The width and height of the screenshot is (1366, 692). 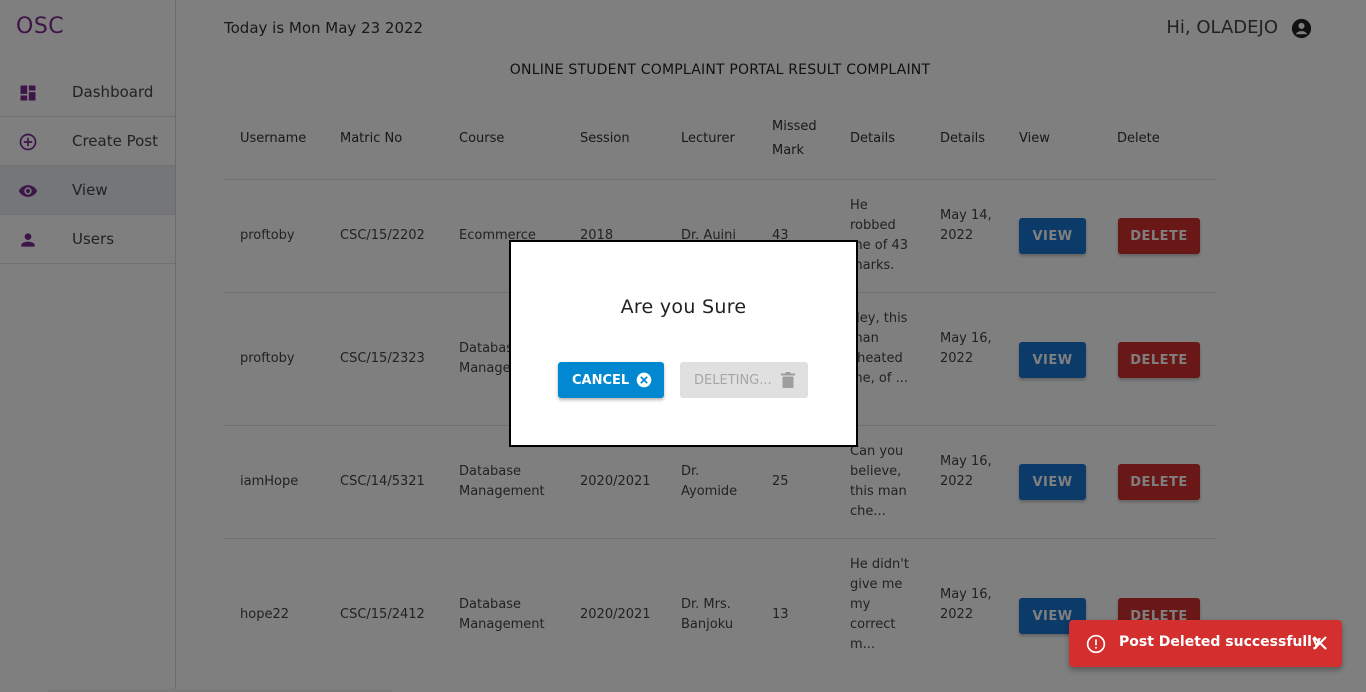 What do you see at coordinates (601, 380) in the screenshot?
I see `cancel-label: CANCEL` at bounding box center [601, 380].